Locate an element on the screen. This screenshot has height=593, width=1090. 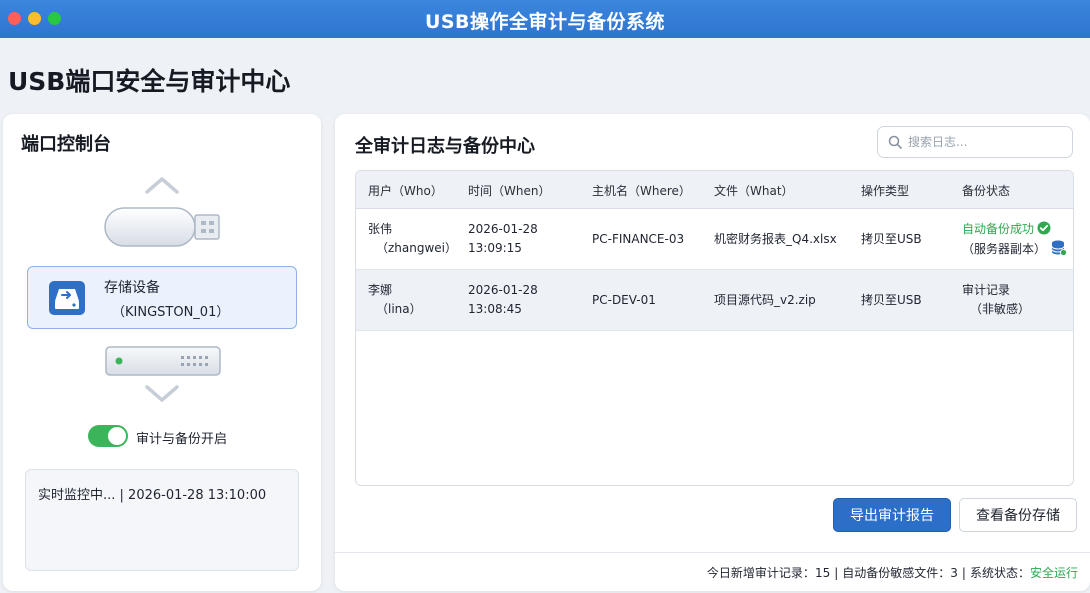
system-status-label: 系统状态： is located at coordinates (999, 573).